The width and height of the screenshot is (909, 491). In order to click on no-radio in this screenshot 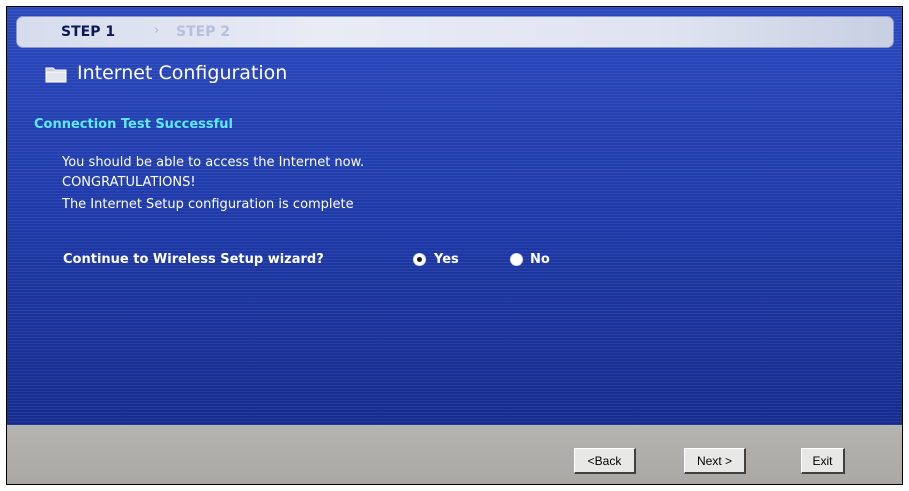, I will do `click(516, 259)`.